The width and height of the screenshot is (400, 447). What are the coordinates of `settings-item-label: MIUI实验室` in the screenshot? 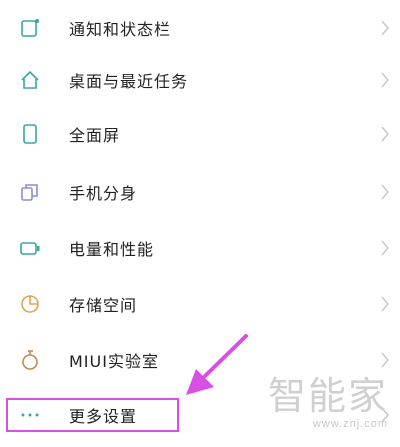 It's located at (114, 361).